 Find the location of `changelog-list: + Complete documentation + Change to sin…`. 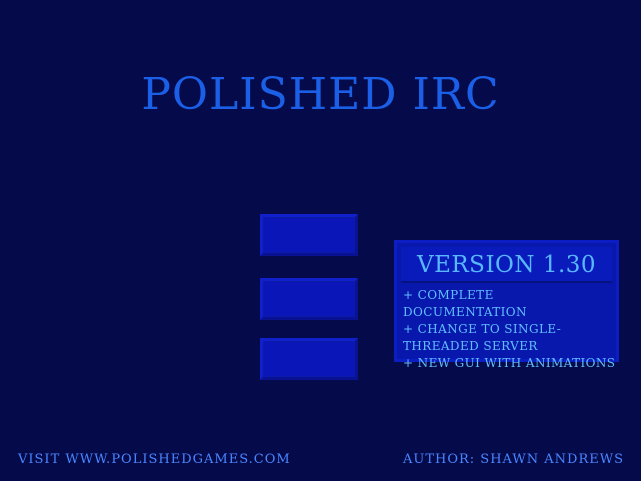

changelog-list: + Complete documentation + Change to sin… is located at coordinates (510, 329).